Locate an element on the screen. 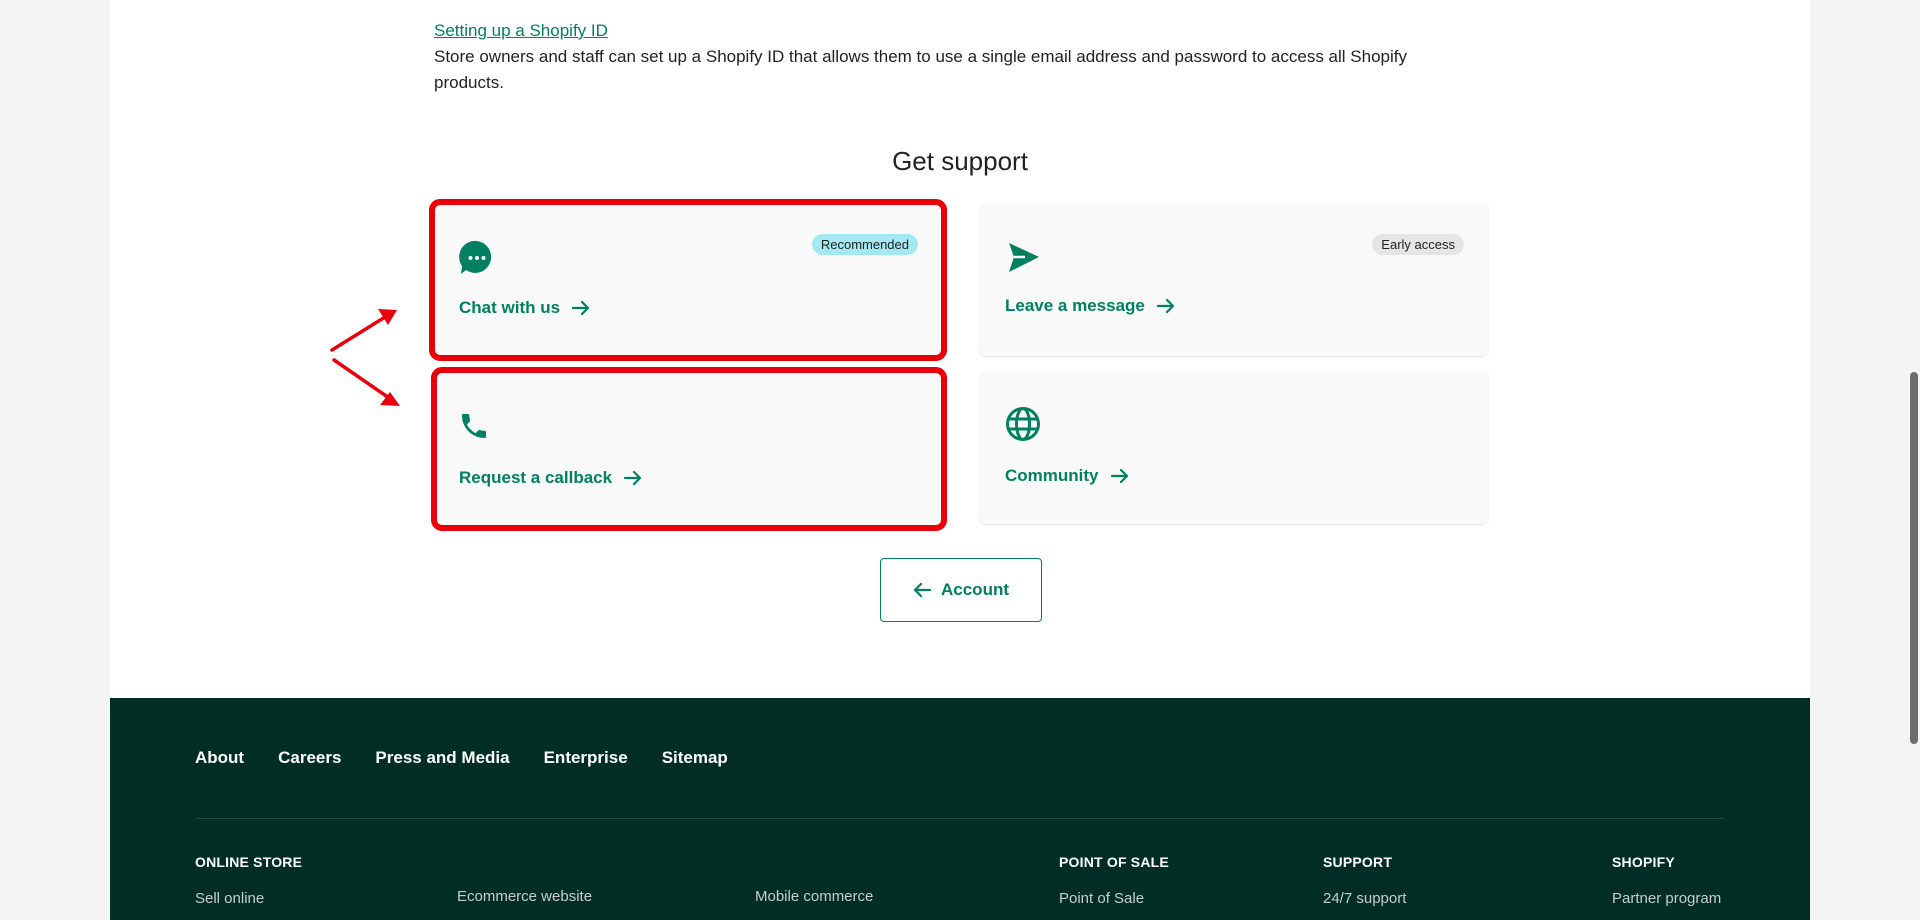 This screenshot has width=1920, height=920. request-callback-link: Request a callback is located at coordinates (550, 478).